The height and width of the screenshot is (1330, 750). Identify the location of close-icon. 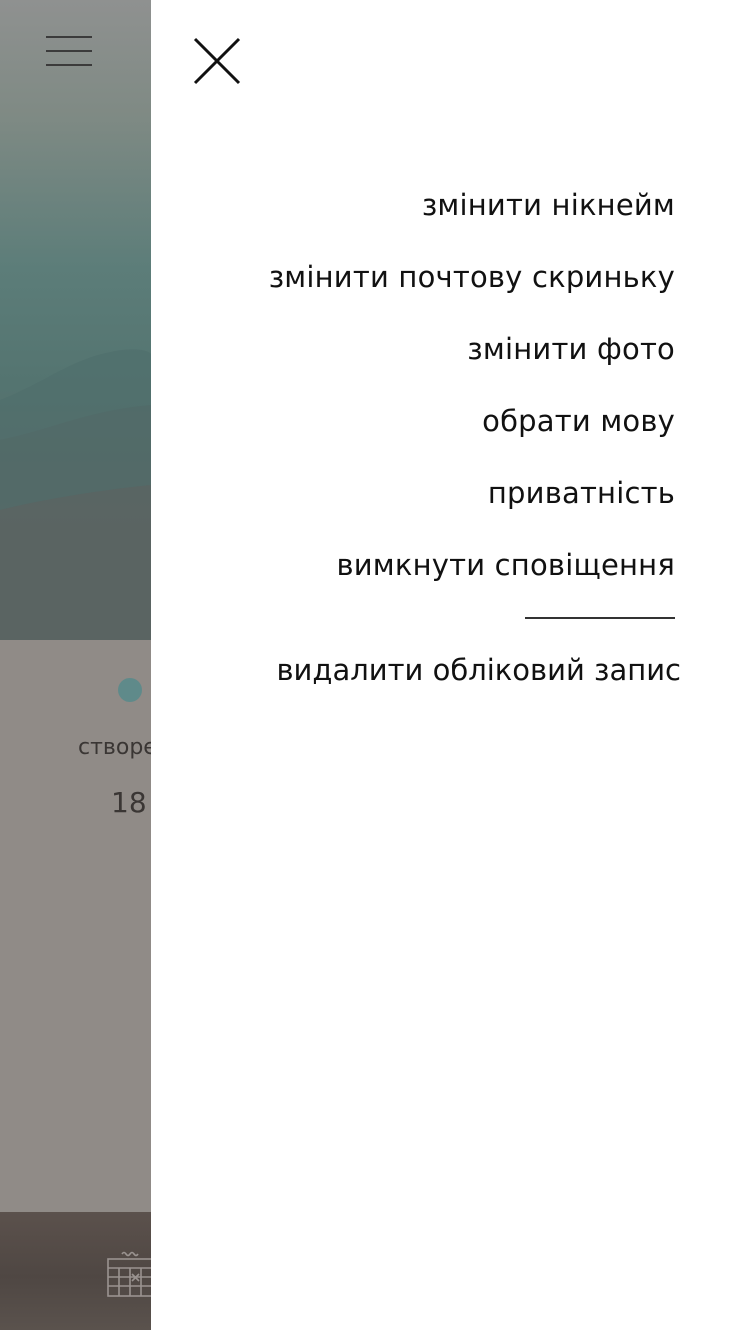
(217, 61).